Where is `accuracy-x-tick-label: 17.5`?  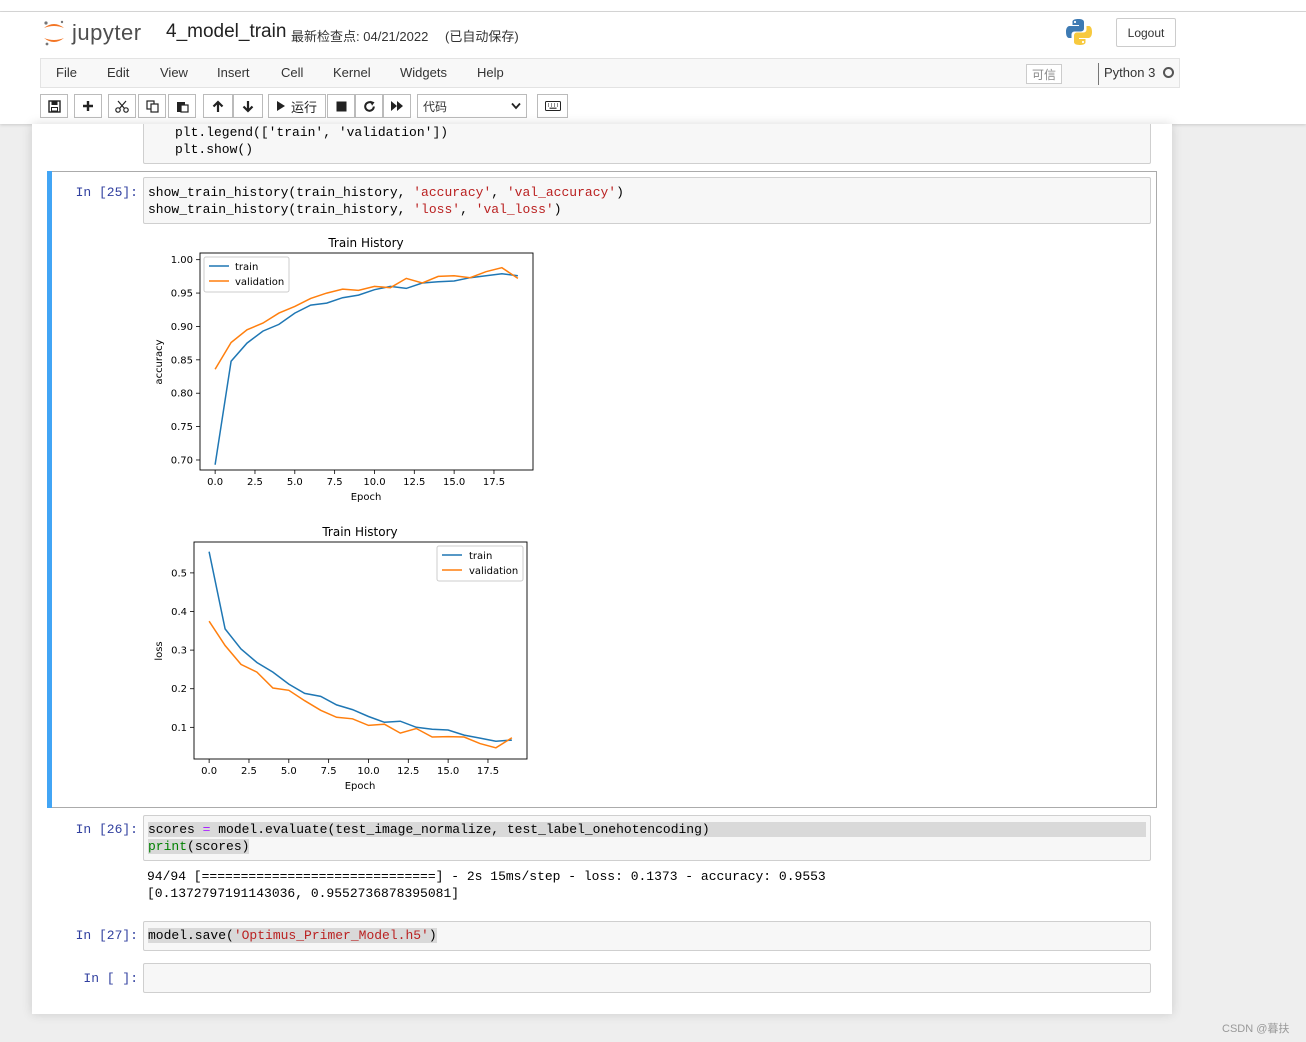 accuracy-x-tick-label: 17.5 is located at coordinates (494, 482).